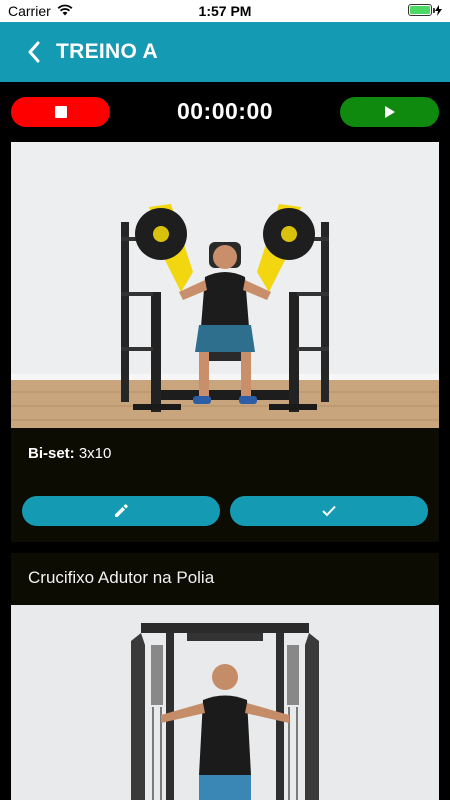 This screenshot has width=450, height=800. Describe the element at coordinates (95, 453) in the screenshot. I see `set-value: 3x10` at that location.